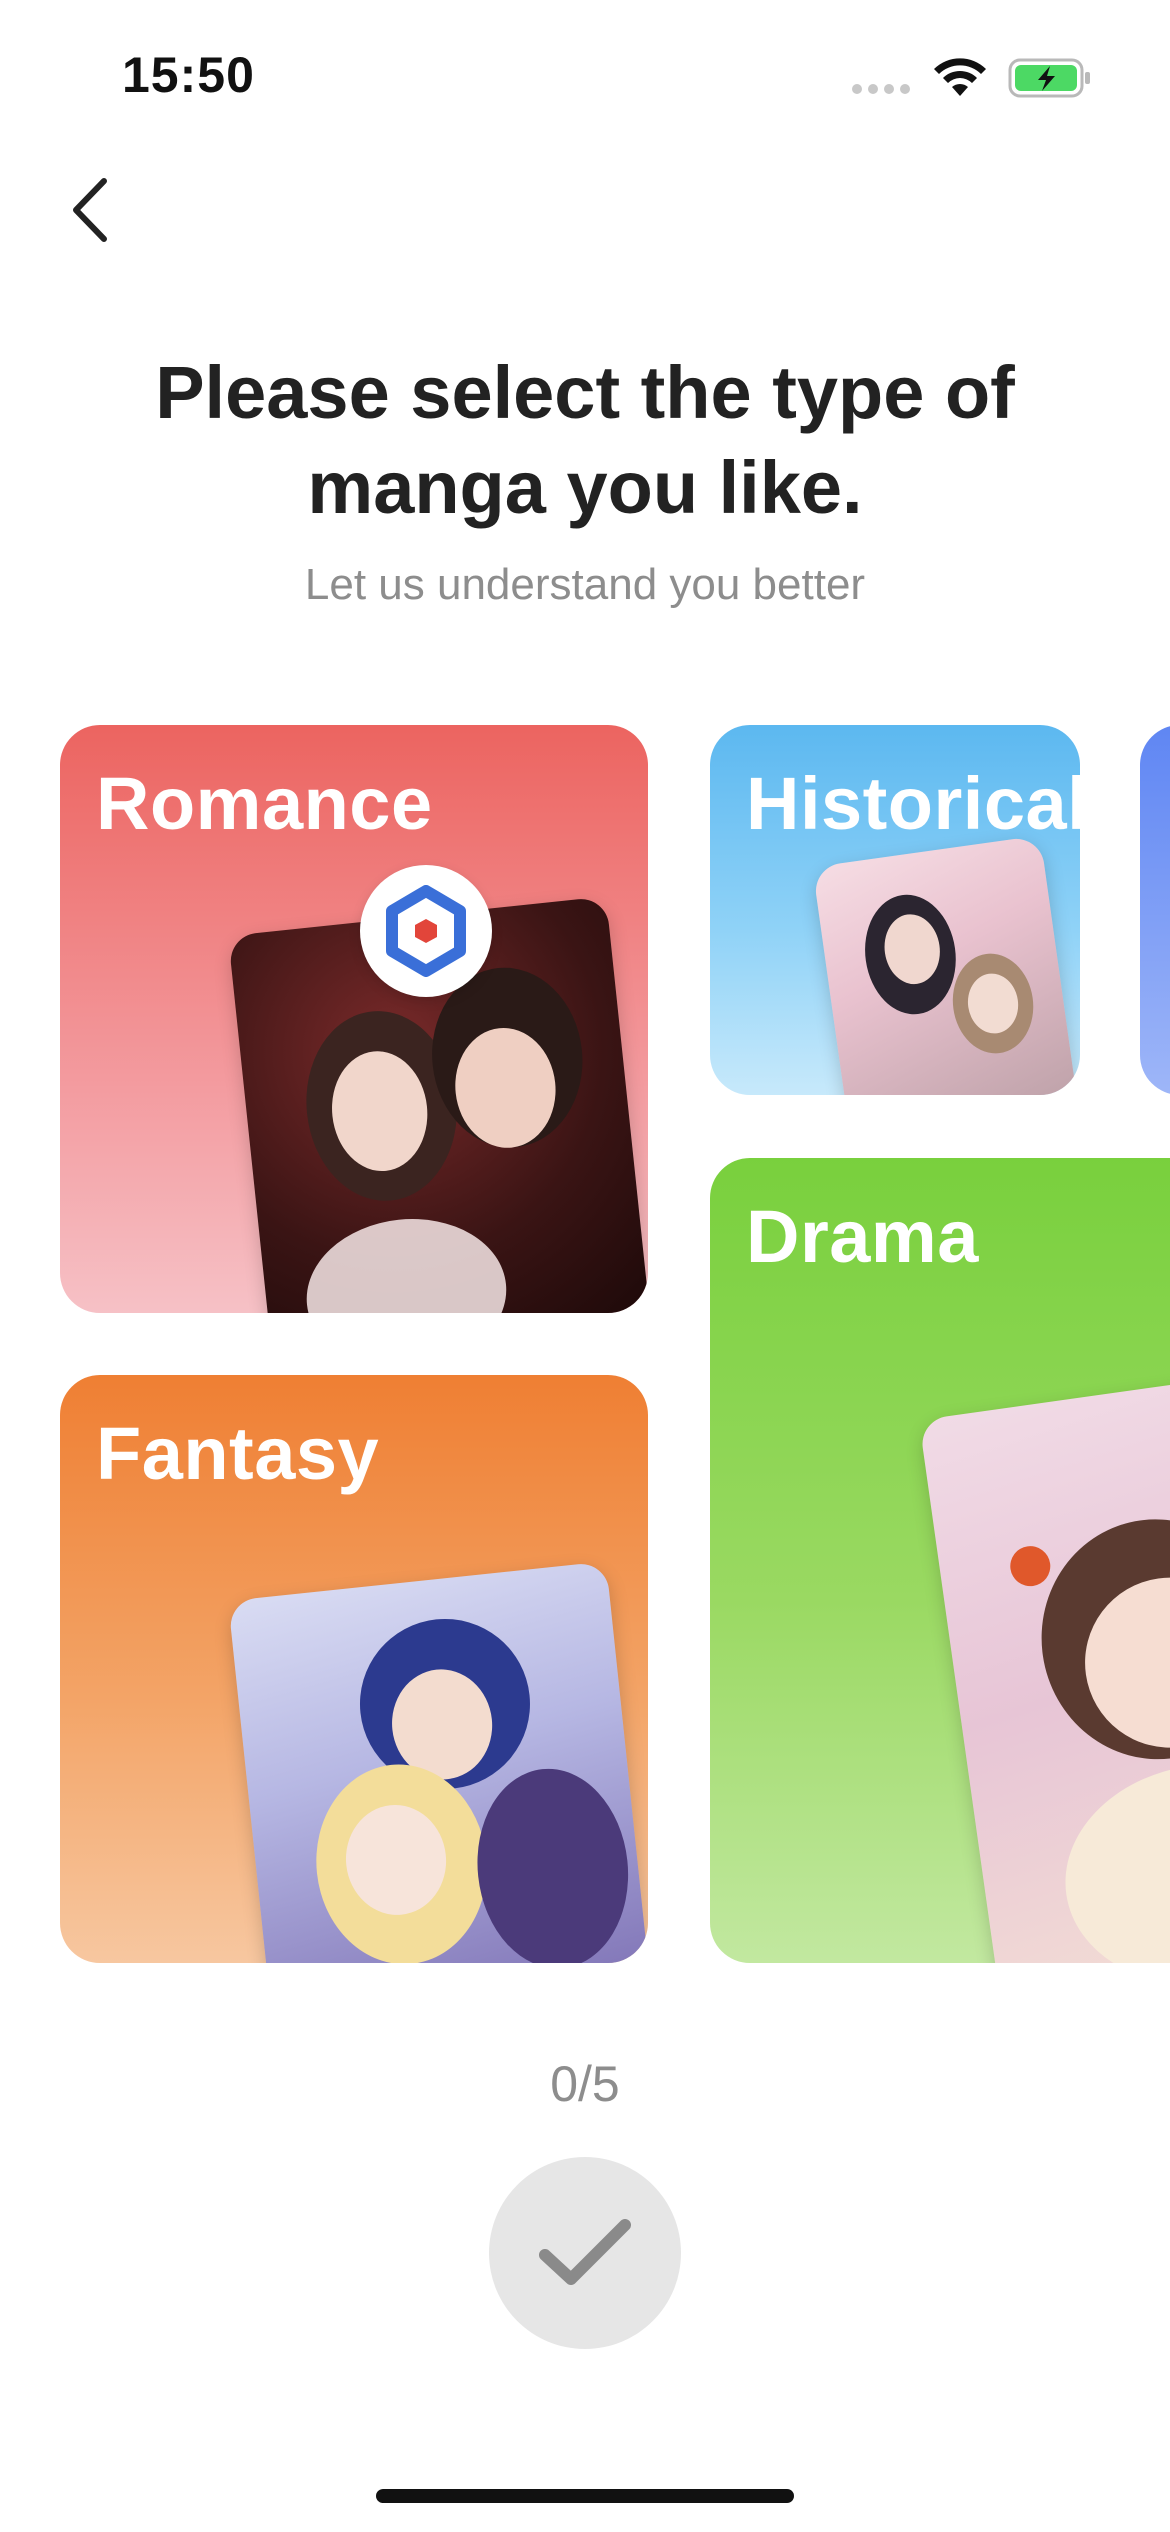 This screenshot has height=2532, width=1170. I want to click on page-subtitle: Let us understand you better, so click(585, 584).